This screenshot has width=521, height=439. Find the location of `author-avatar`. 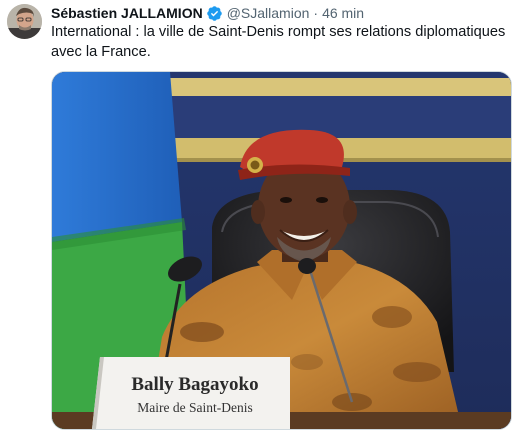

author-avatar is located at coordinates (24, 21).